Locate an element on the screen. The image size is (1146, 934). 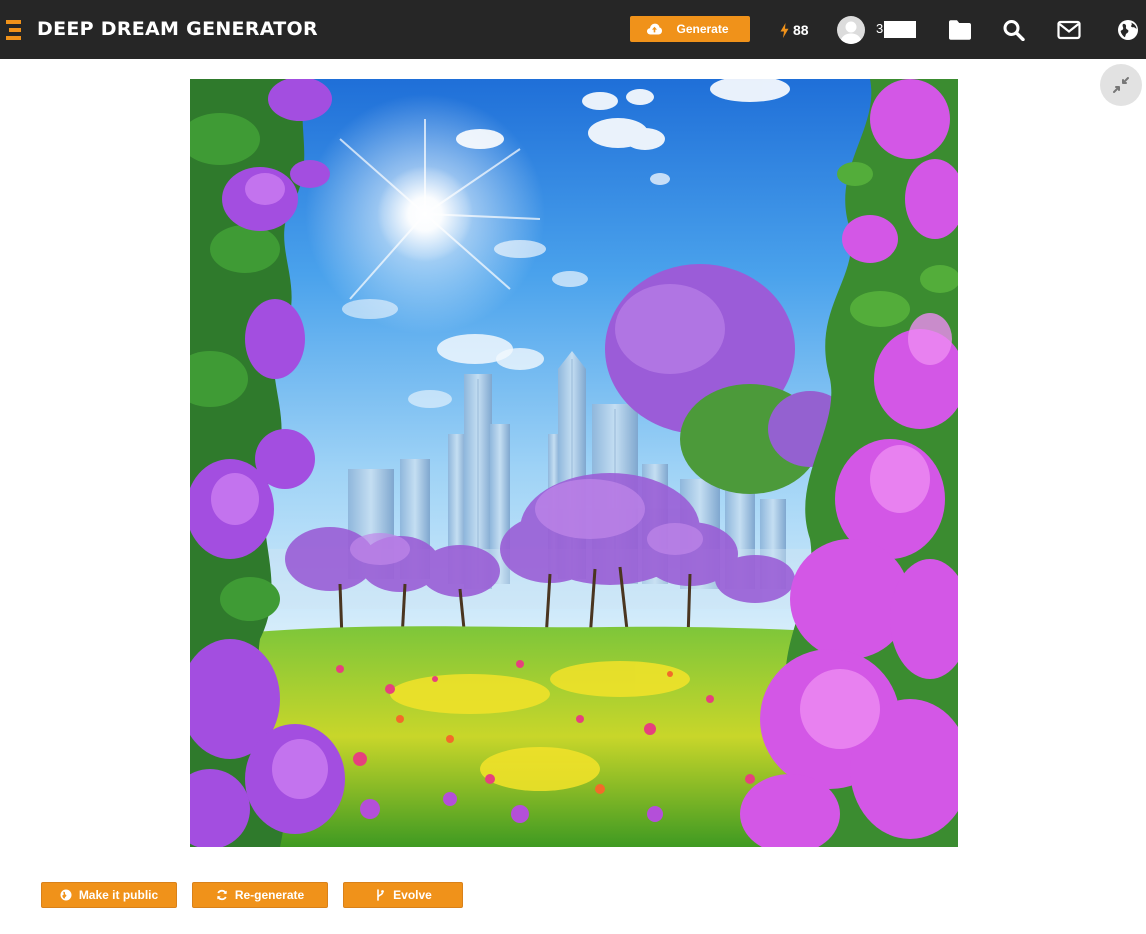
energy-credits: 88 is located at coordinates (794, 30).